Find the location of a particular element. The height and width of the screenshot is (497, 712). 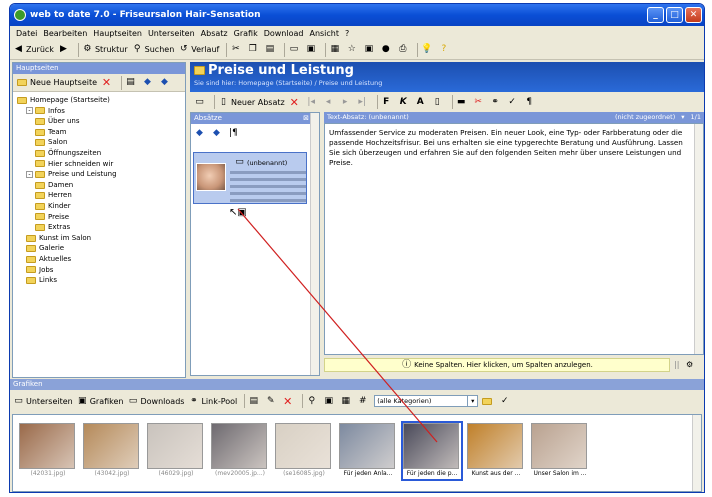

first-button: |◂ is located at coordinates (312, 102).